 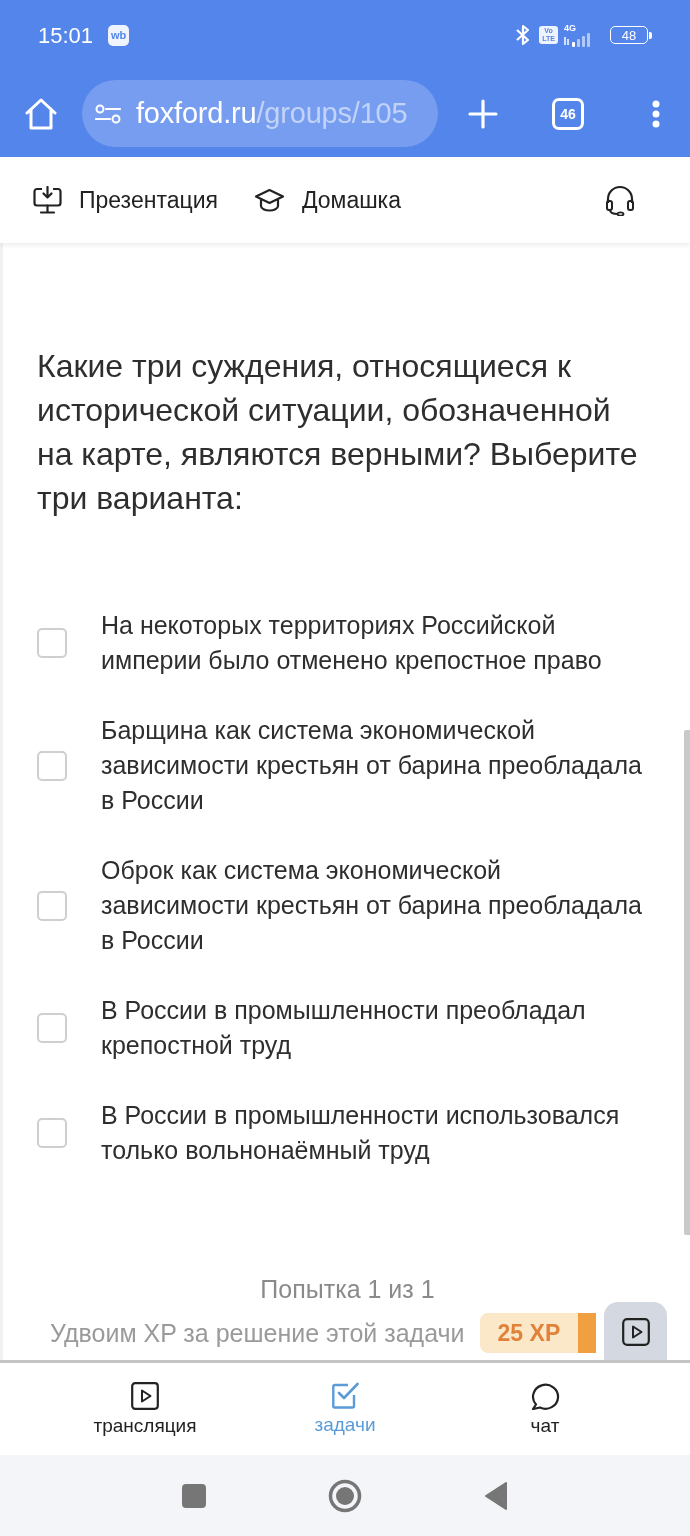 What do you see at coordinates (269, 200) in the screenshot?
I see `graduation-cap-icon` at bounding box center [269, 200].